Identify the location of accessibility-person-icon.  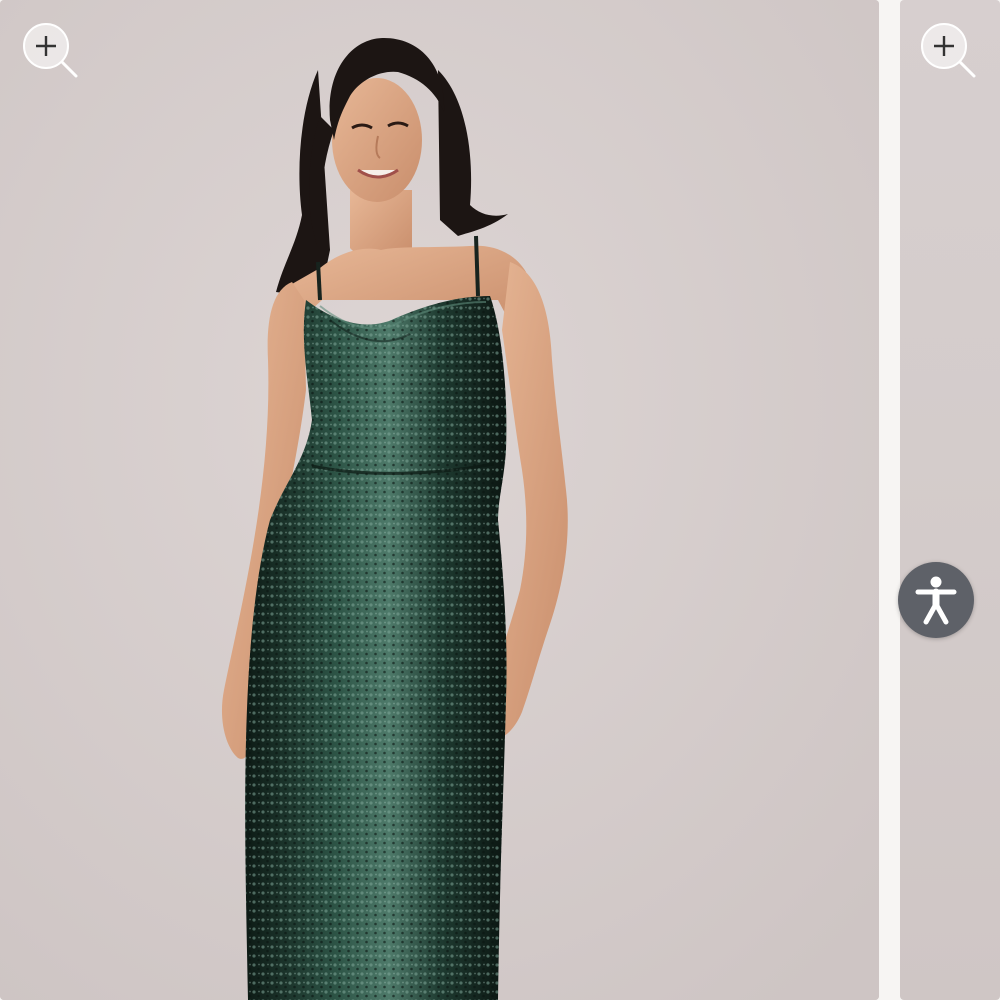
(936, 600).